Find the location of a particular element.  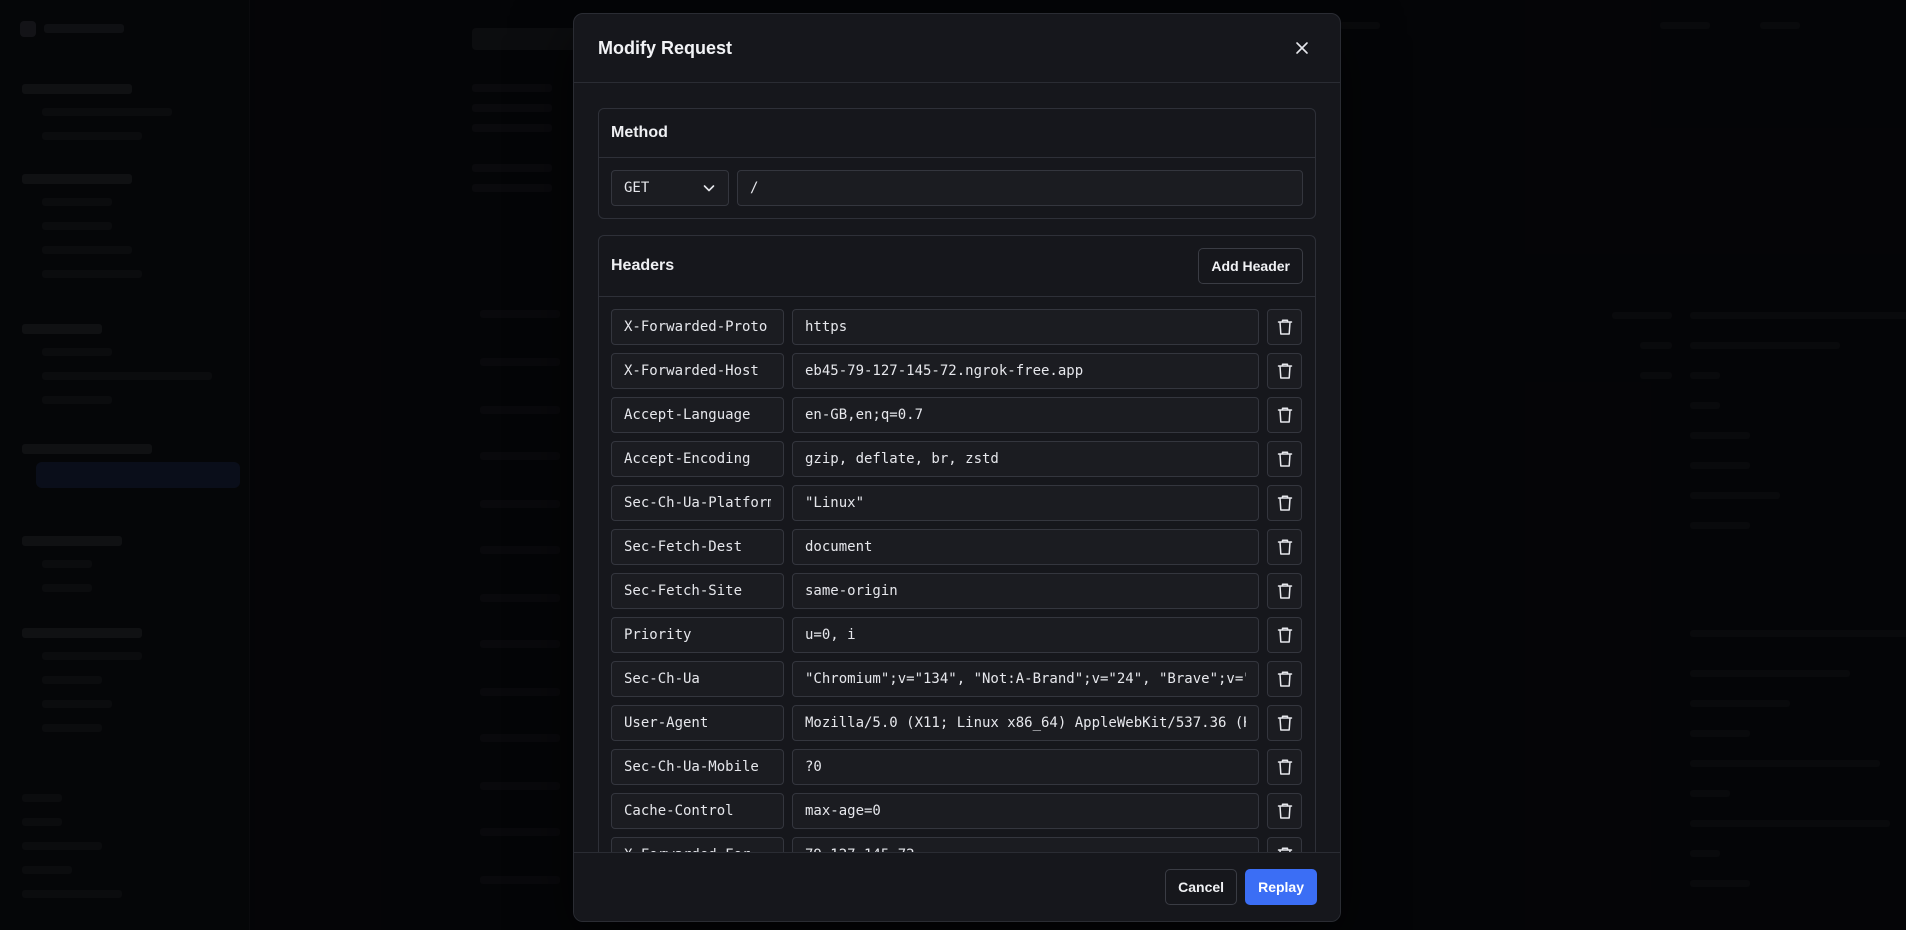

modal-footer: Cancel Replay is located at coordinates (957, 886).